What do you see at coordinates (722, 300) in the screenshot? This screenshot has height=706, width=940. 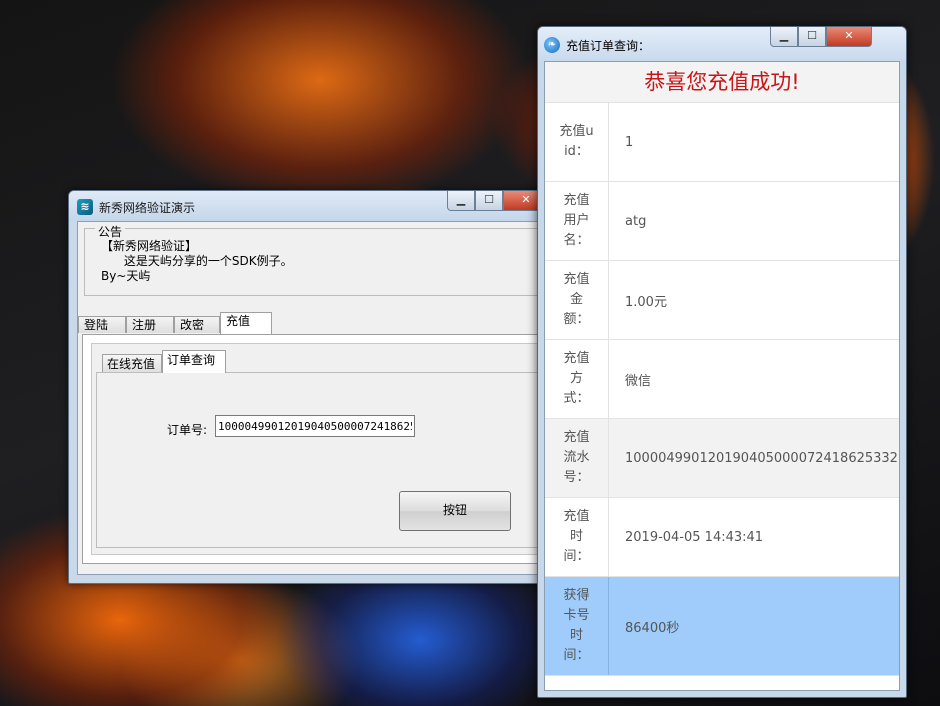 I see `row-amount: 充值金额： 1.00元` at bounding box center [722, 300].